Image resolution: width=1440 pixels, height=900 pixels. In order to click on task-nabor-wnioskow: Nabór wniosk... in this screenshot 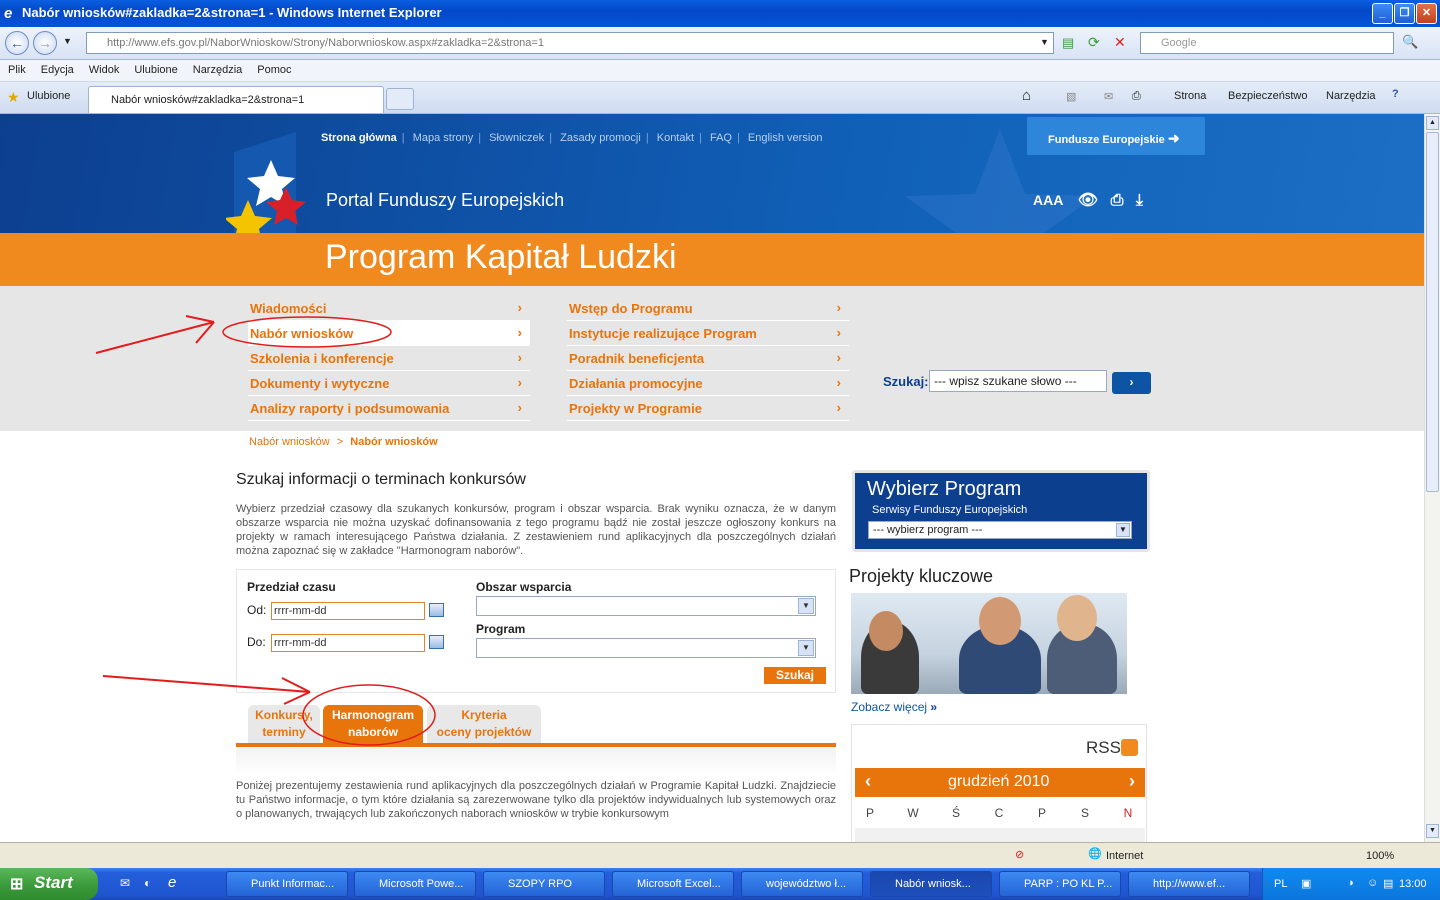, I will do `click(931, 884)`.